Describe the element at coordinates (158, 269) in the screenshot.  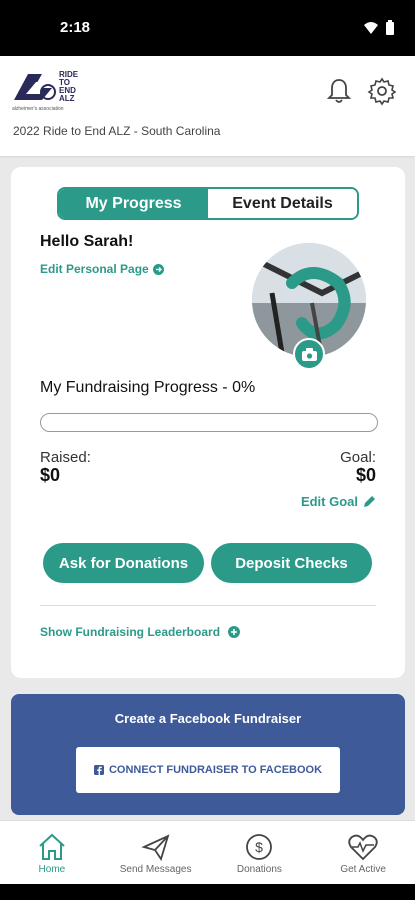
I see `arrow-circle-right-icon` at that location.